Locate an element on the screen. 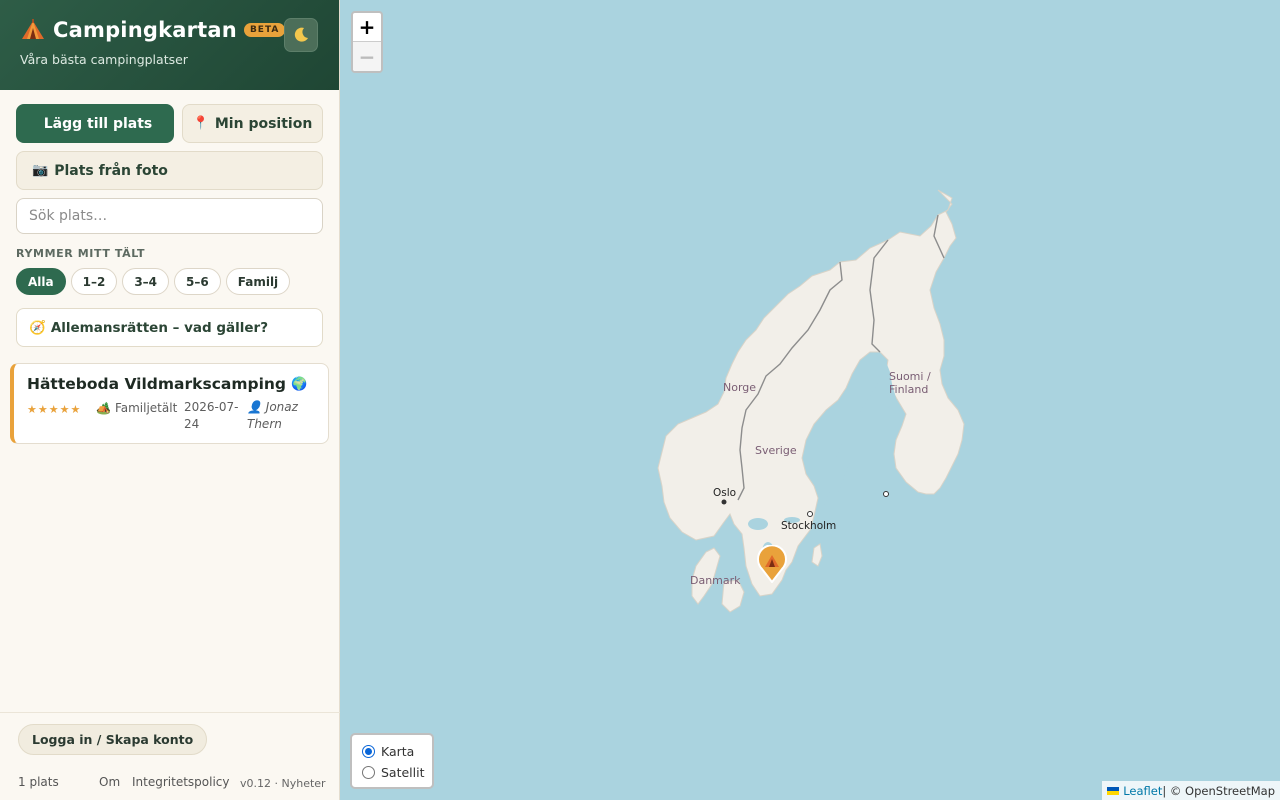 This screenshot has height=800, width=1280. compass-icon: 🧭 is located at coordinates (37, 327).